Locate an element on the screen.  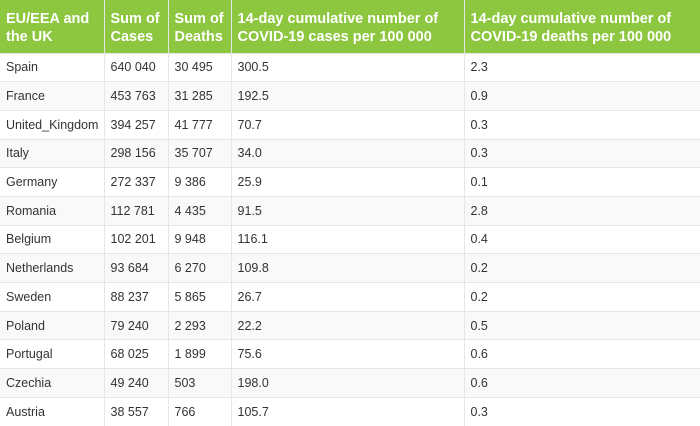
table-row: Spain 640 040 30 495 300.5 2.3 is located at coordinates (350, 67).